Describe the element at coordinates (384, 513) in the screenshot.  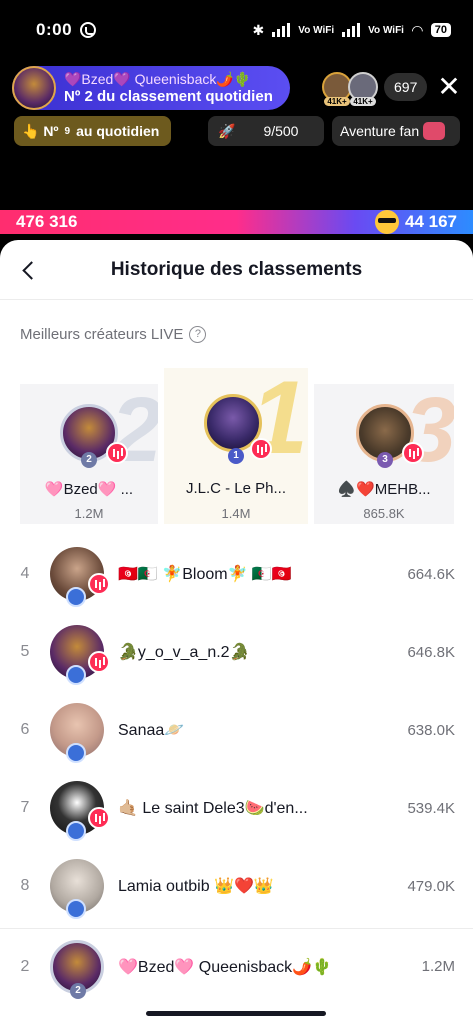
I see `podium-score: 865.8K` at that location.